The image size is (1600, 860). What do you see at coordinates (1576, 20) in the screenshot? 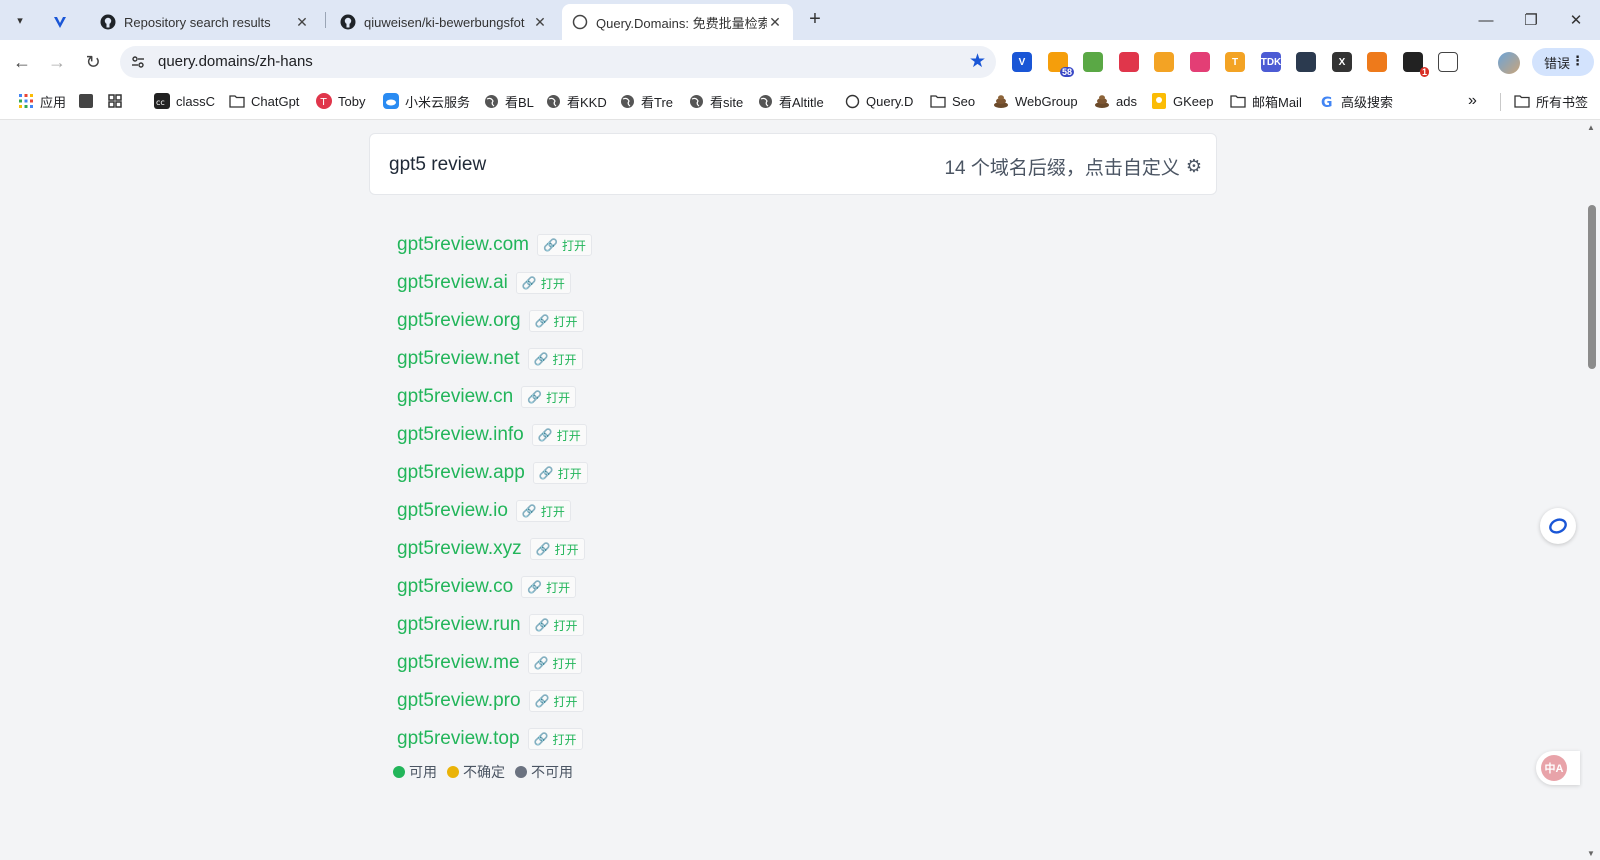
I see `window-close-button: ✕` at bounding box center [1576, 20].